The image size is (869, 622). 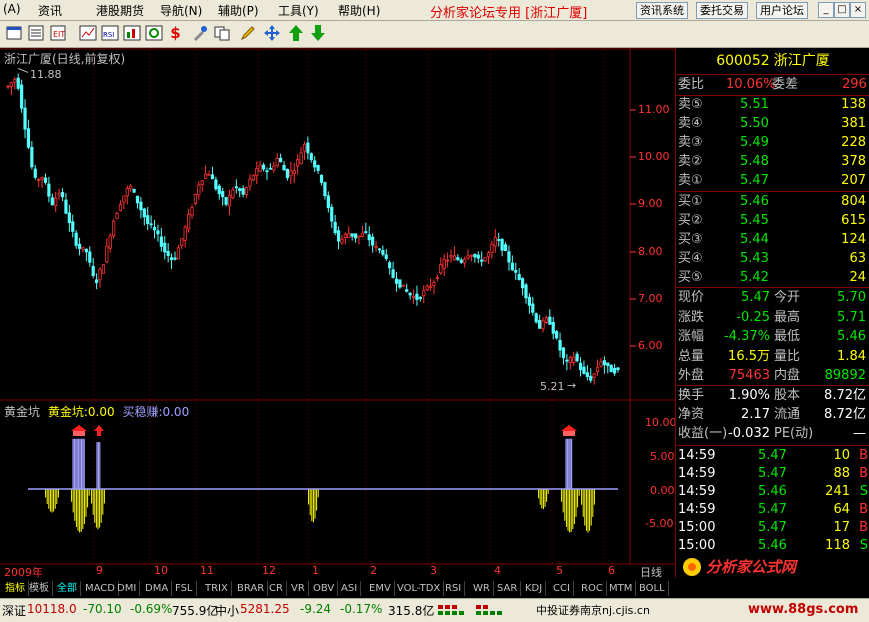 I want to click on tab-brar: BRAR, so click(x=251, y=588).